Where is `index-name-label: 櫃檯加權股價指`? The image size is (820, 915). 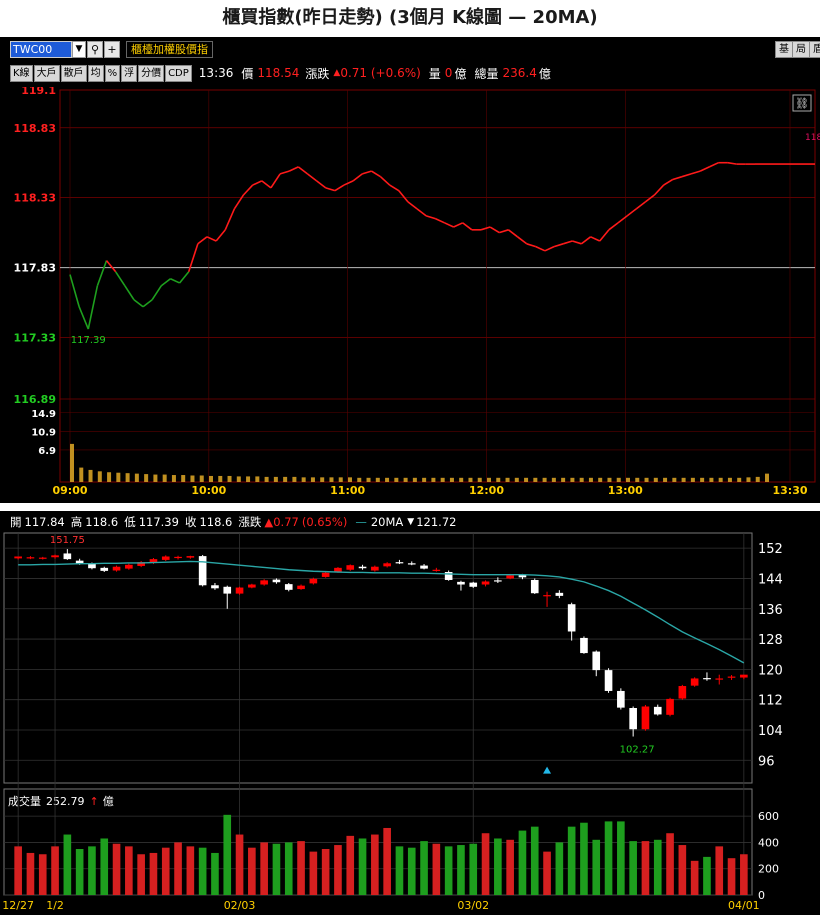
index-name-label: 櫃檯加權股價指 is located at coordinates (169, 49).